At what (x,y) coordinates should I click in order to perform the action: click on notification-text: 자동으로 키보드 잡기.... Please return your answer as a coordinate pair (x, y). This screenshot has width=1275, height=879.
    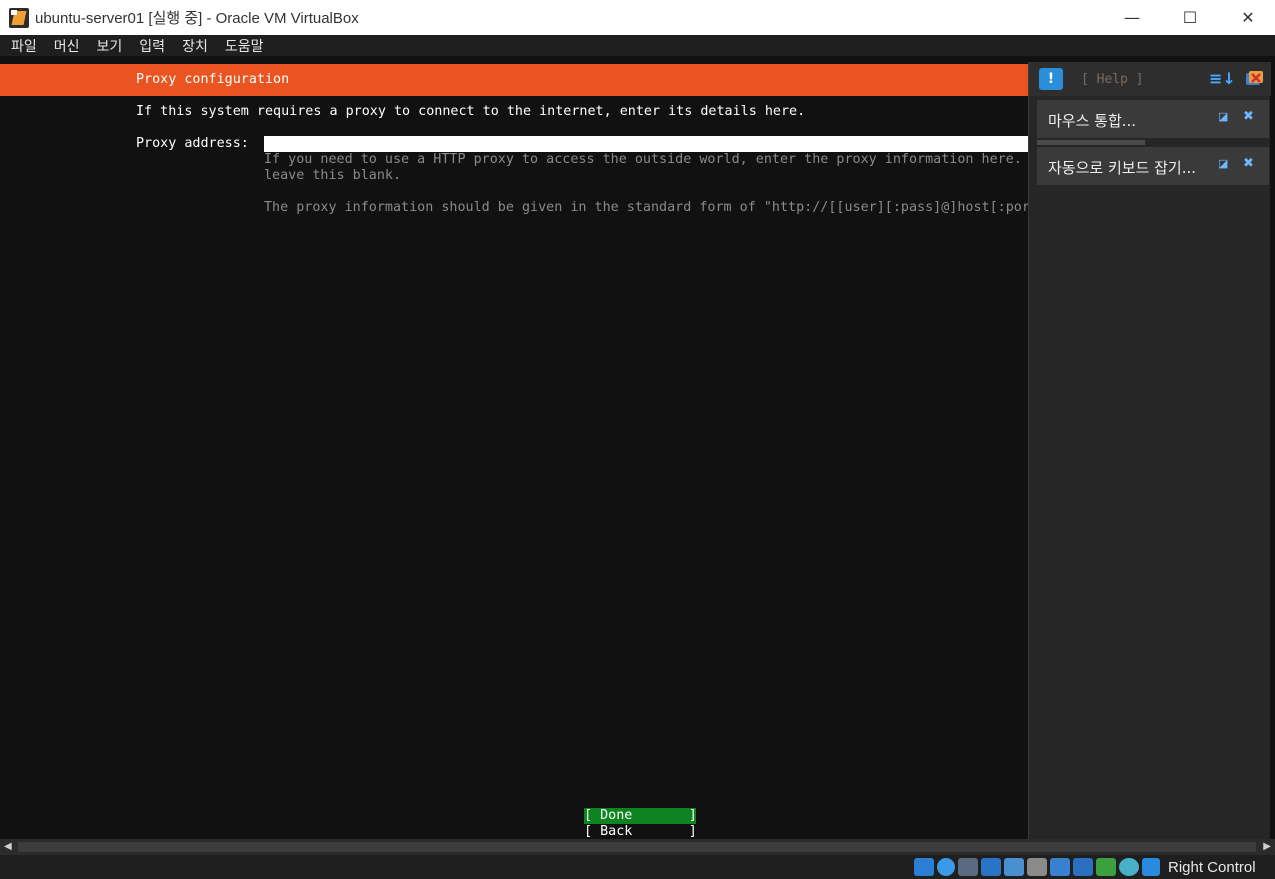
    Looking at the image, I should click on (1122, 168).